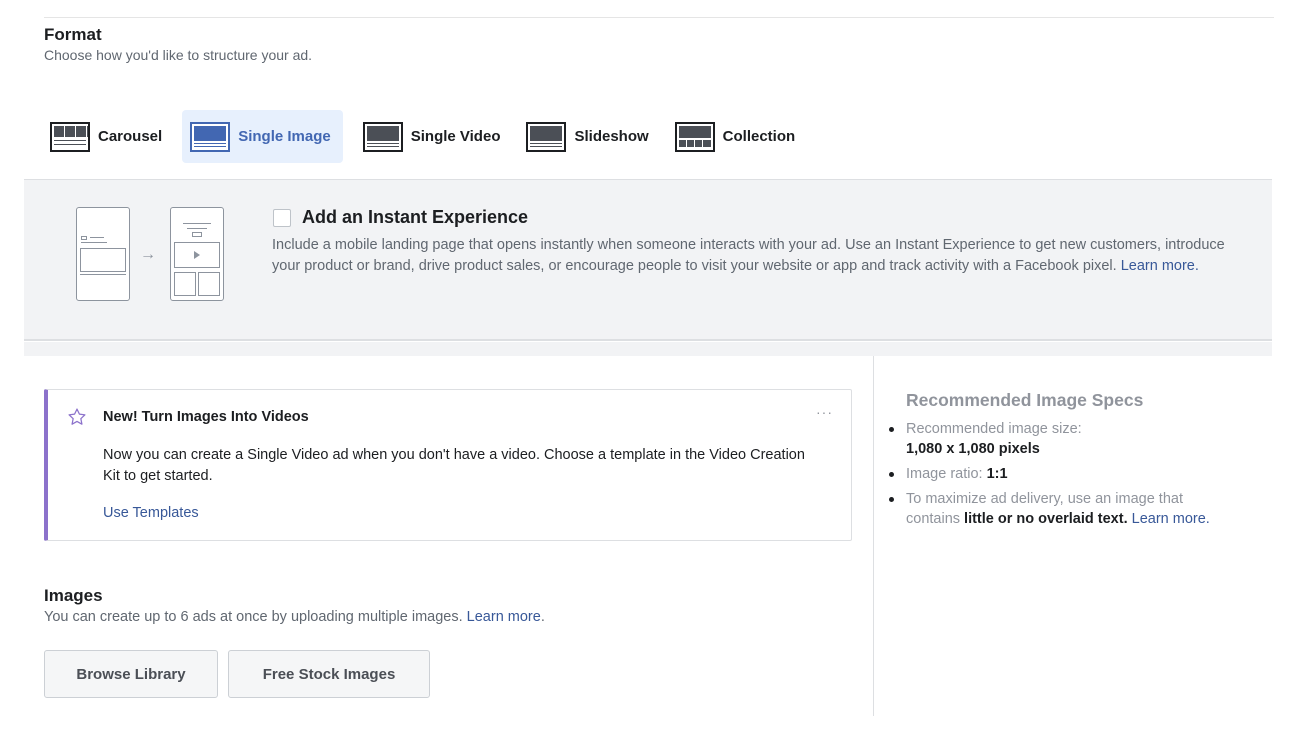  Describe the element at coordinates (151, 513) in the screenshot. I see `use-templates-link: Use Templates` at that location.